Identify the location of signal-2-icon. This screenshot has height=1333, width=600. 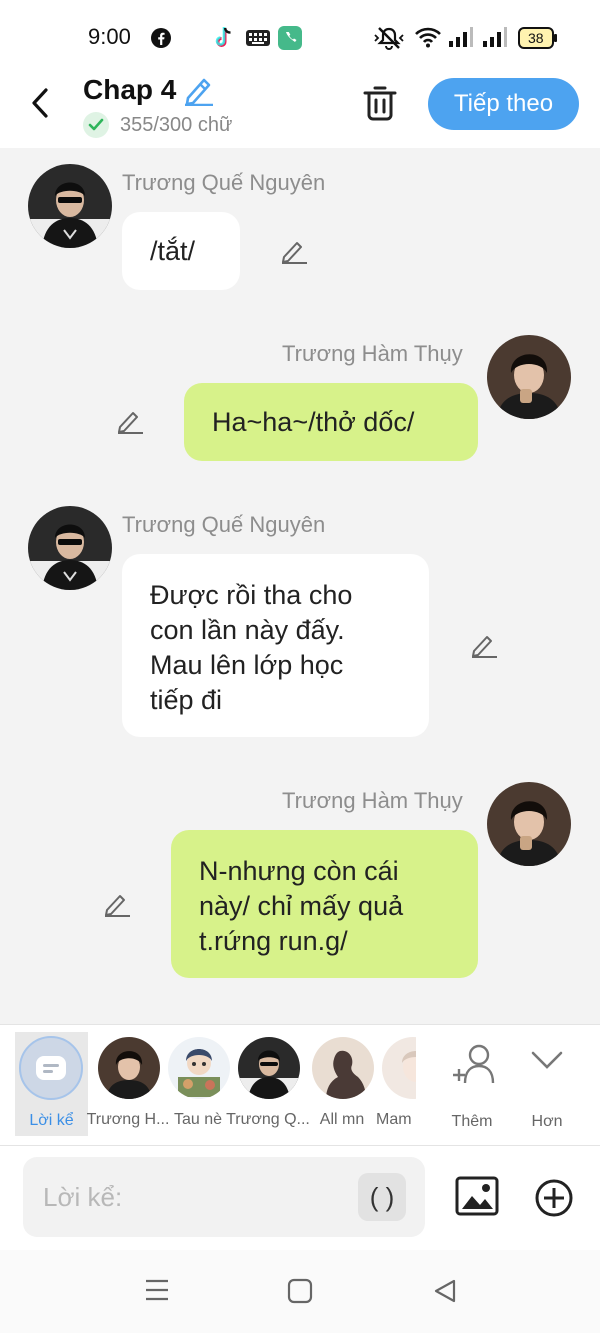
(495, 39).